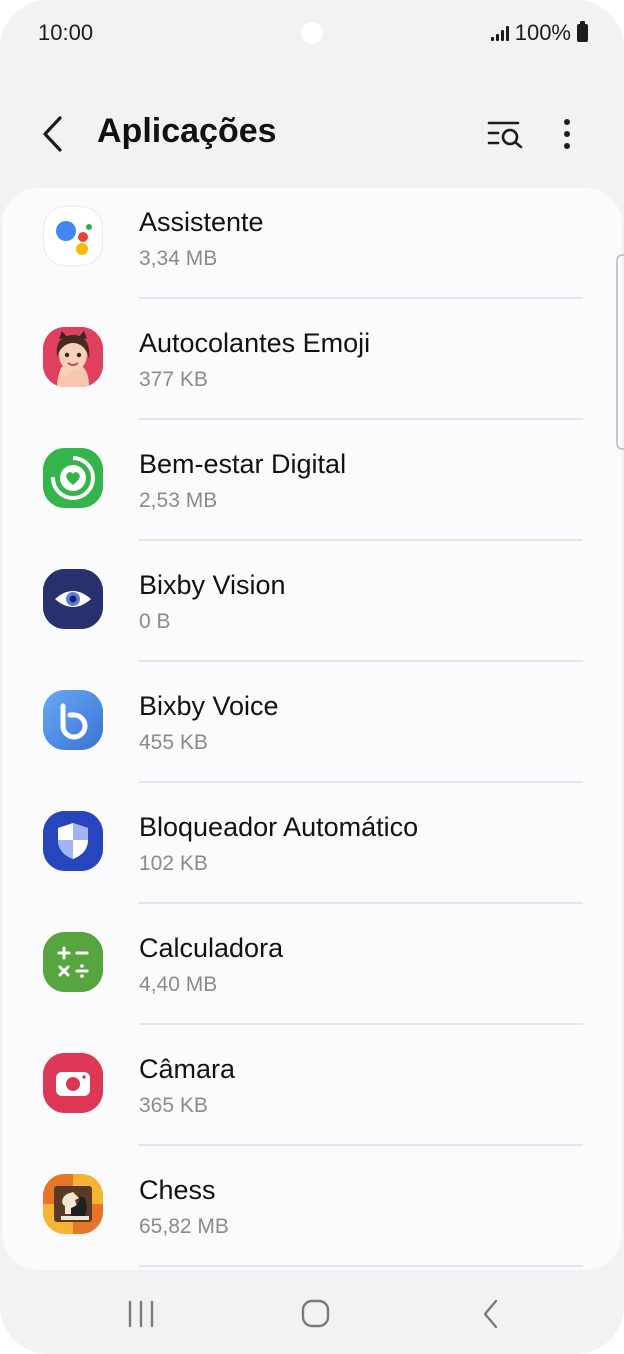 The height and width of the screenshot is (1354, 624). Describe the element at coordinates (184, 1226) in the screenshot. I see `app-size: 65,82 MB` at that location.